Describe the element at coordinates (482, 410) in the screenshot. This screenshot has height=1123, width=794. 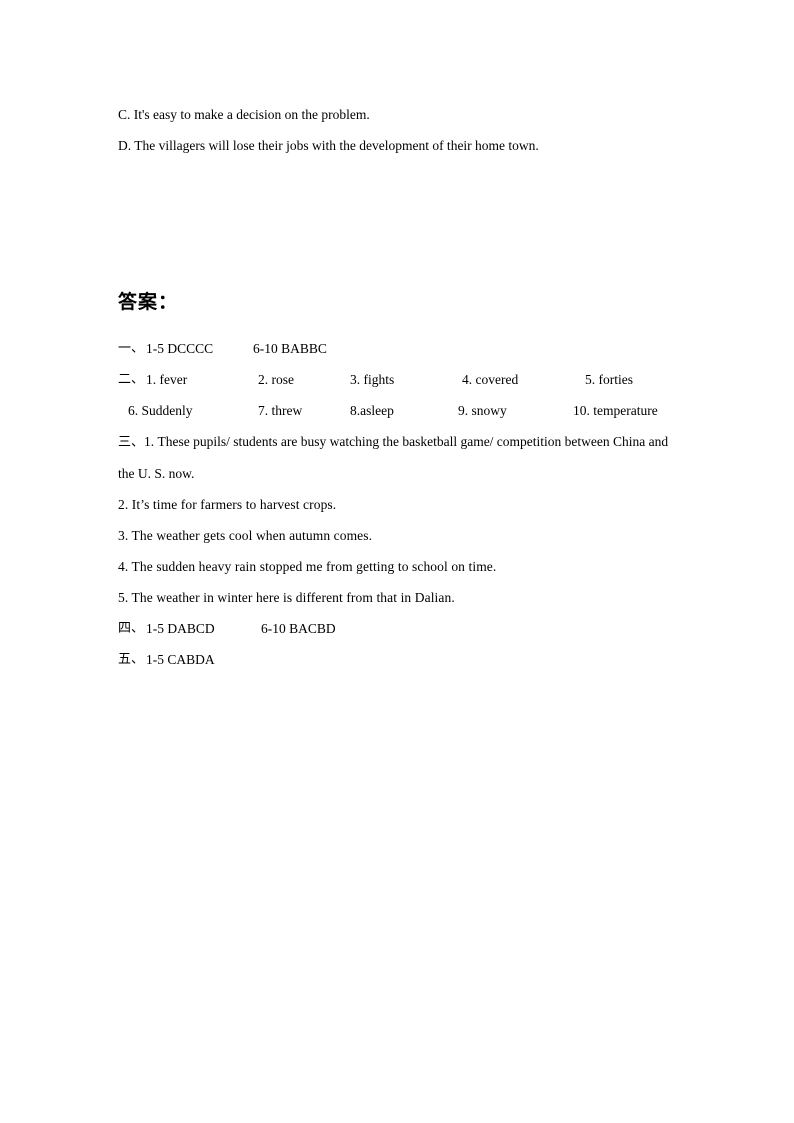
I see `answer-2-9: 9. snowy` at that location.